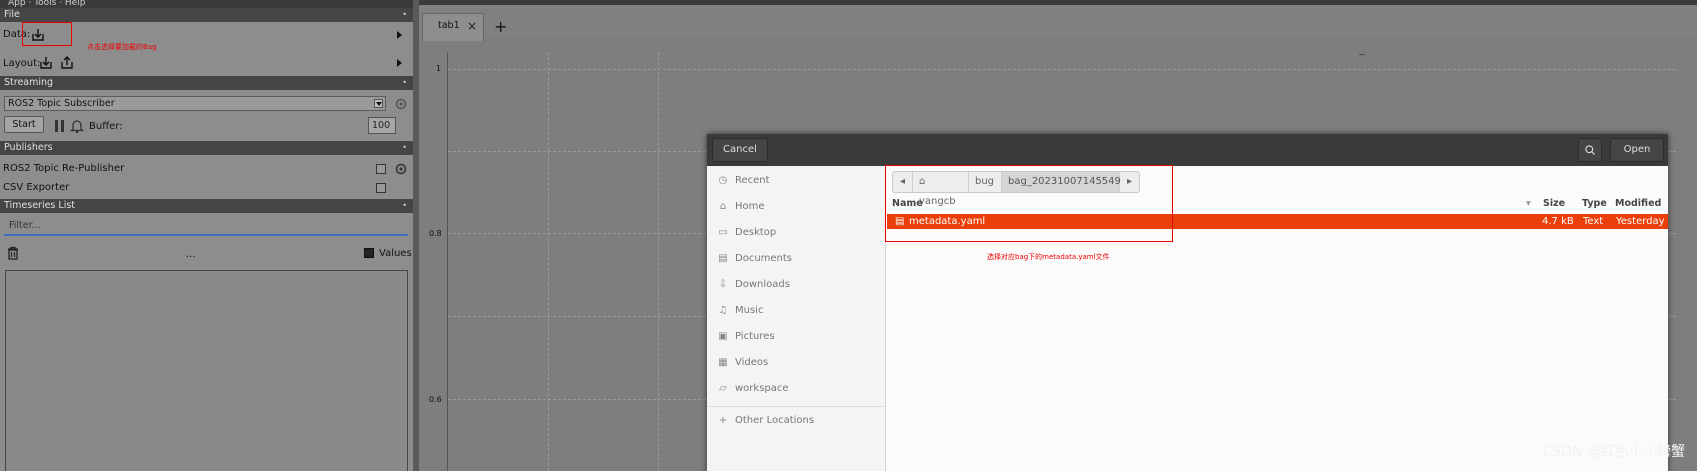  Describe the element at coordinates (740, 150) in the screenshot. I see `cancel-button: Cancel` at that location.